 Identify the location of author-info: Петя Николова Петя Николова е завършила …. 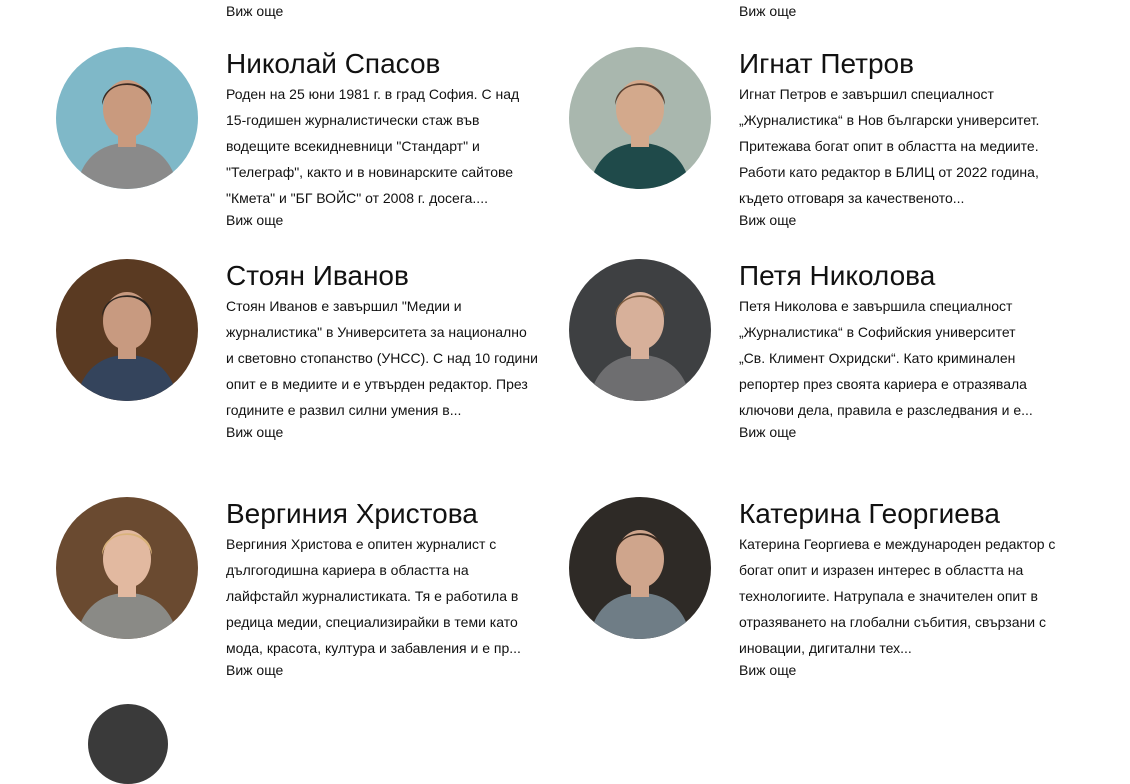
(889, 349).